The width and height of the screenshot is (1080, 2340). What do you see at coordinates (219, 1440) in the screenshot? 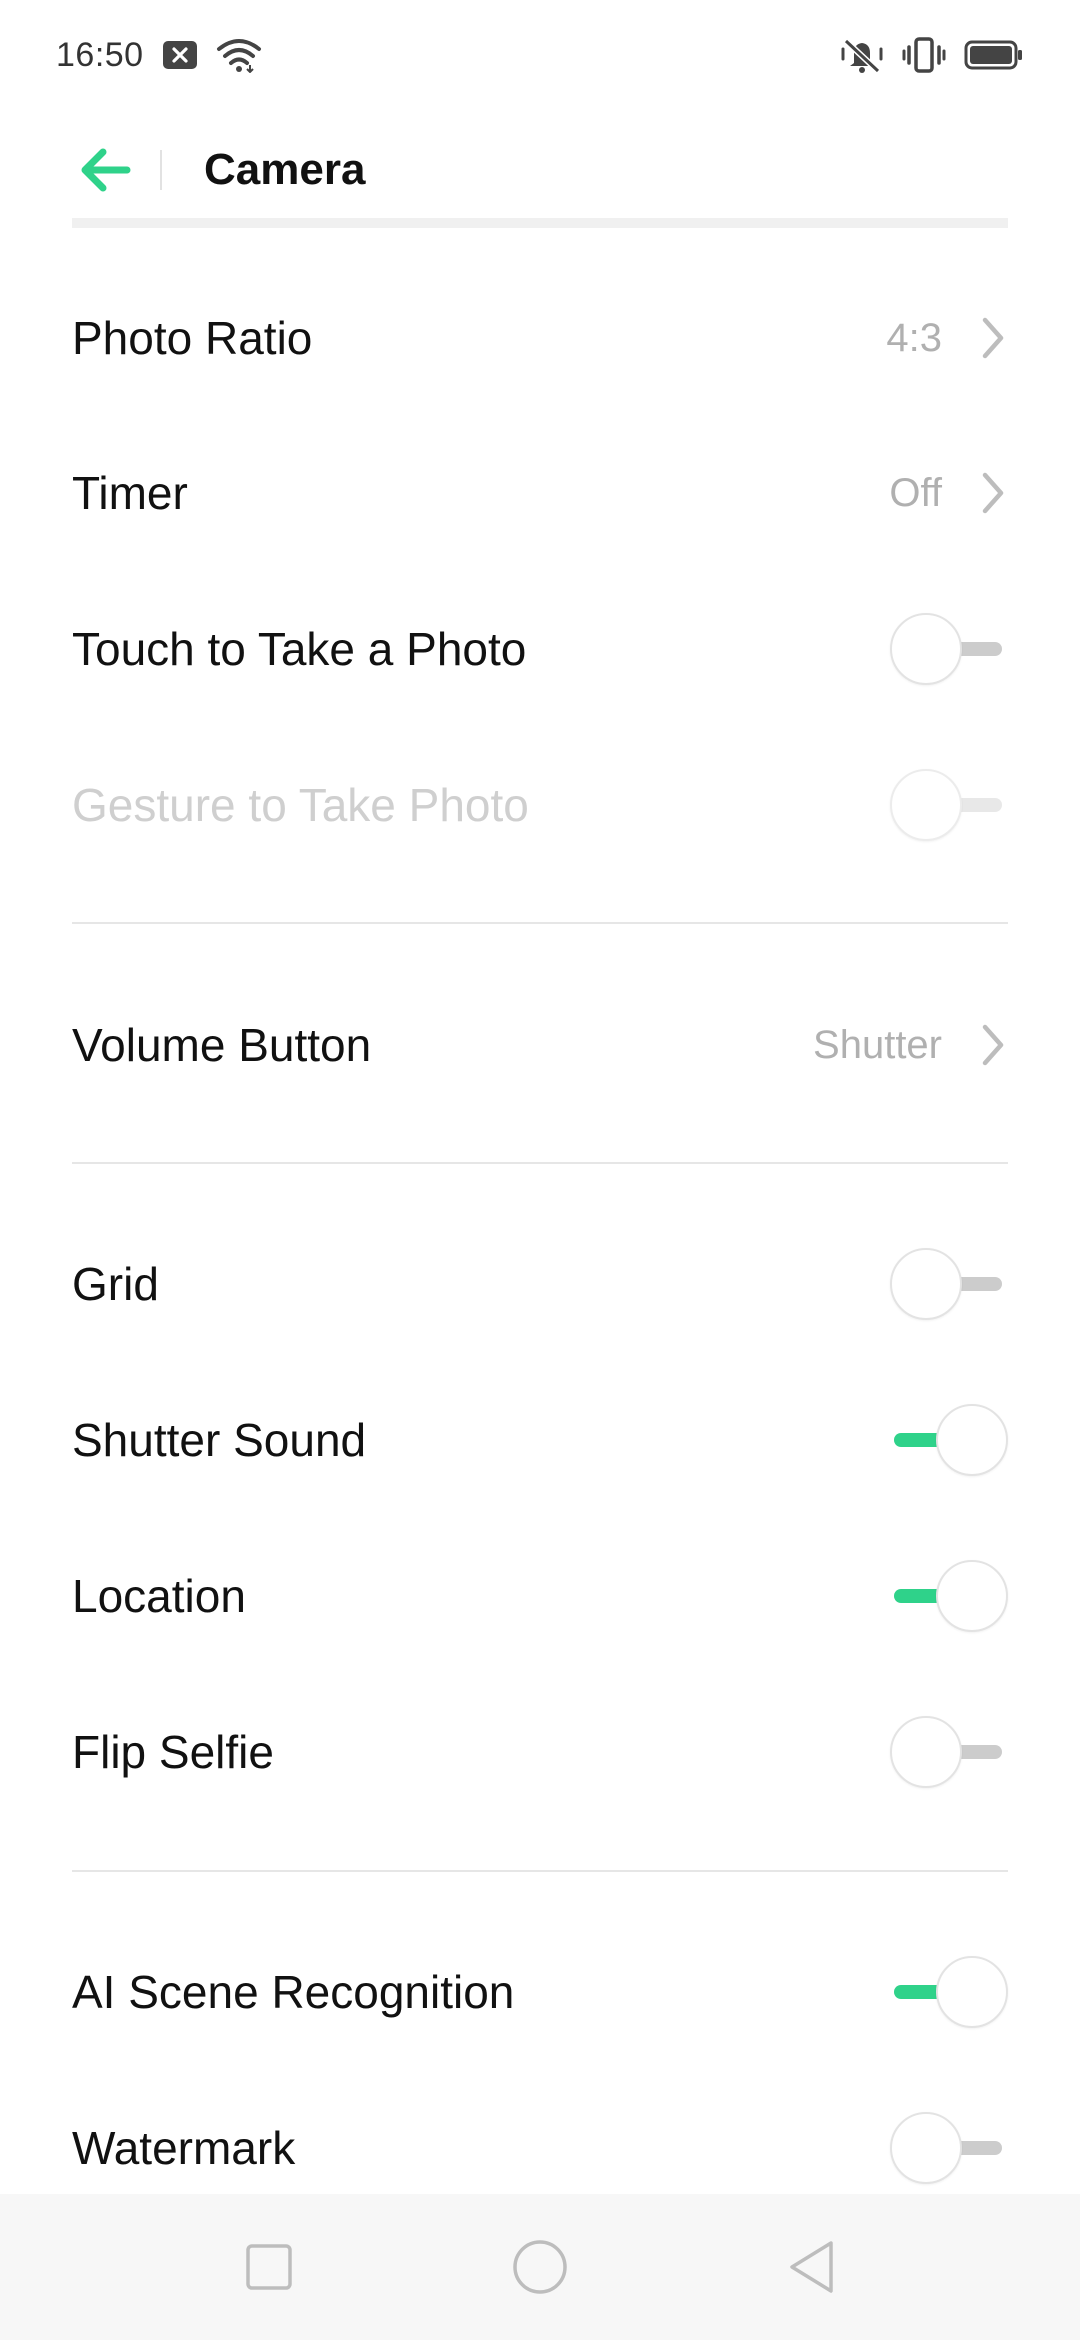
I see `shutter-sound-label: Shutter Sound` at bounding box center [219, 1440].